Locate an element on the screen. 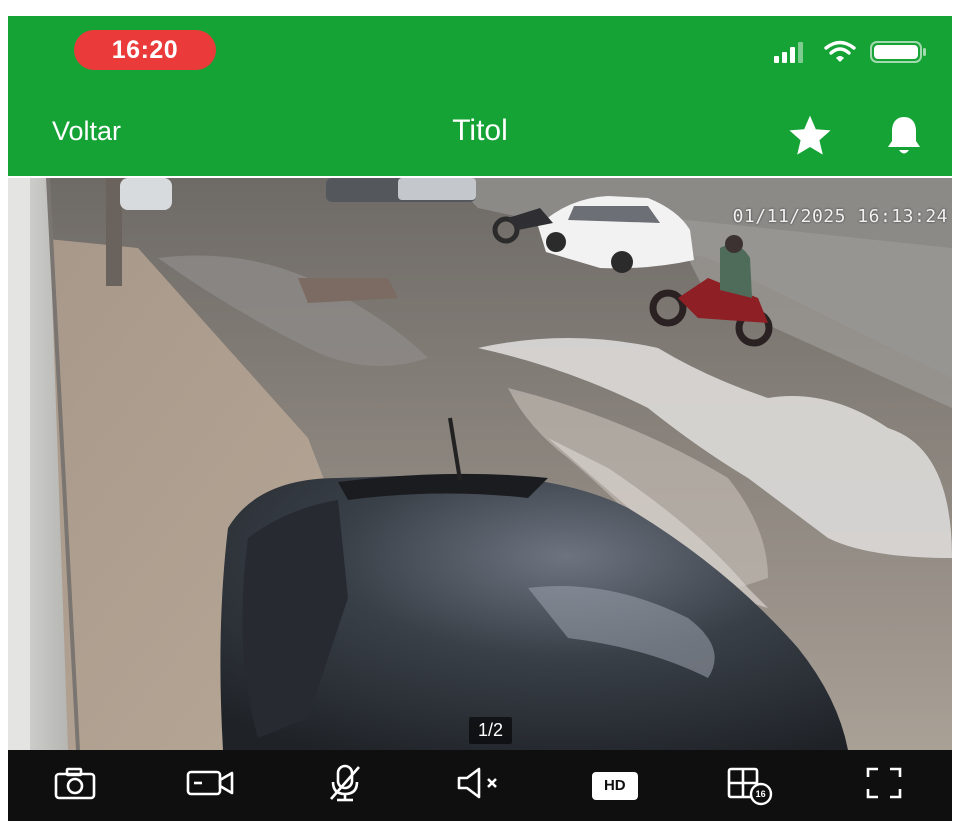 This screenshot has height=821, width=960. record-icon is located at coordinates (210, 785).